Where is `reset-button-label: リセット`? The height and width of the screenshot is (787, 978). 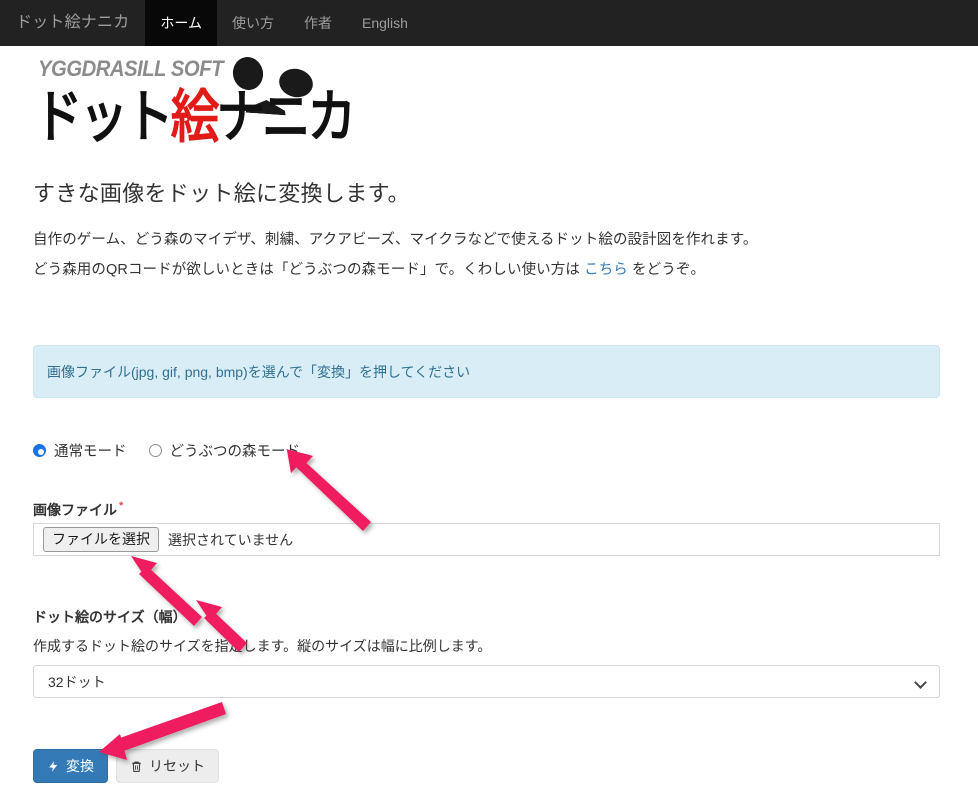
reset-button-label: リセット is located at coordinates (177, 766).